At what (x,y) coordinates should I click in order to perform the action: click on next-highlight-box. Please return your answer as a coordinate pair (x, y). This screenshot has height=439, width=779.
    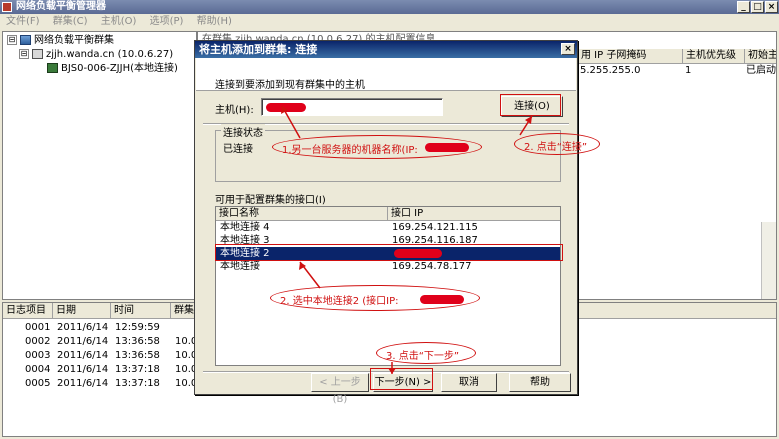
    Looking at the image, I should click on (401, 379).